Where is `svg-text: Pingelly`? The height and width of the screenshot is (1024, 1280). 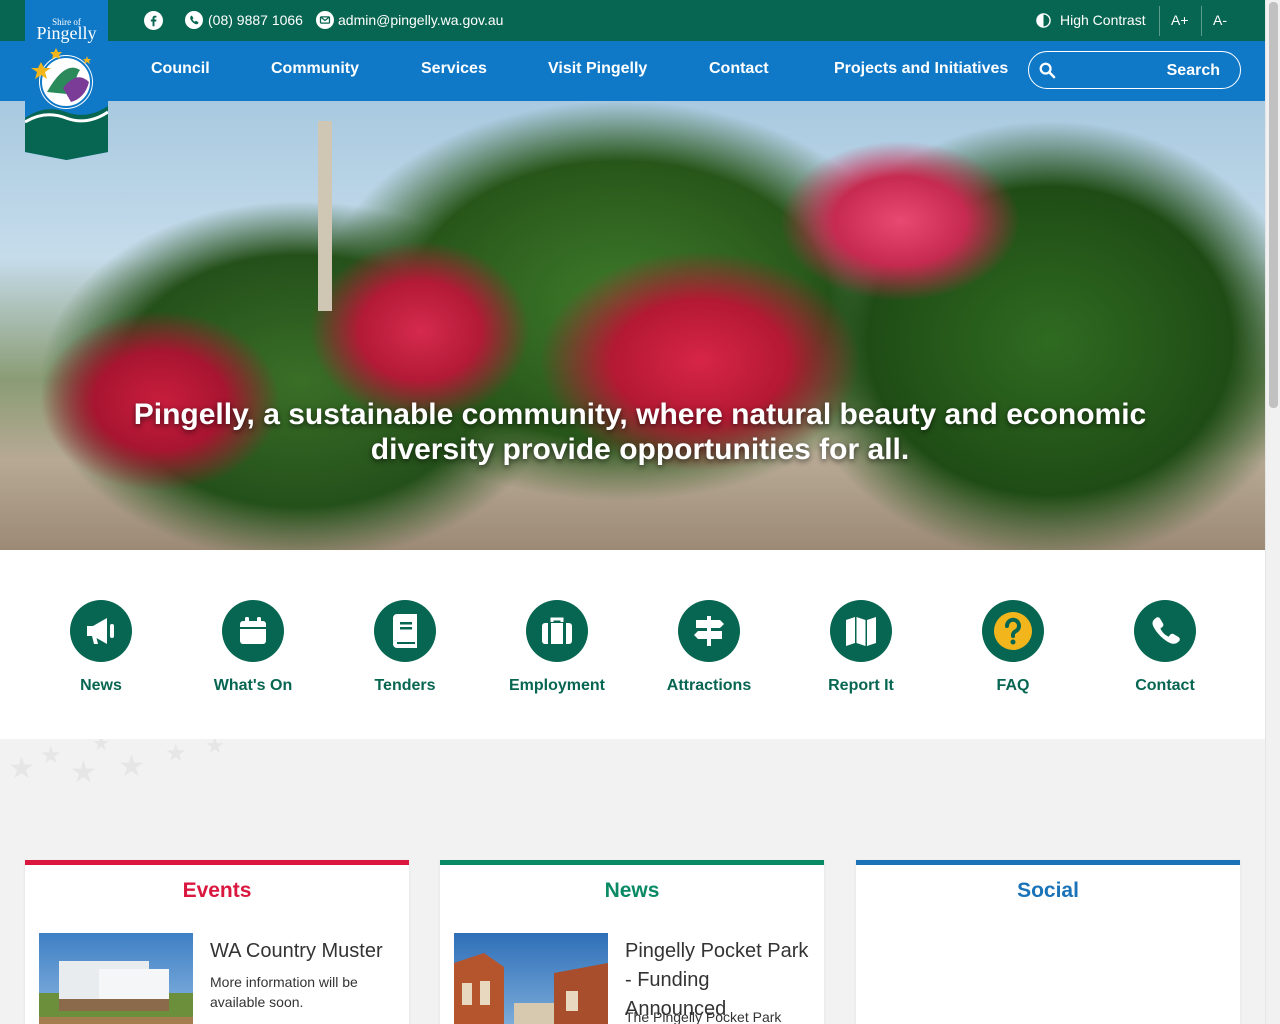 svg-text: Pingelly is located at coordinates (66, 33).